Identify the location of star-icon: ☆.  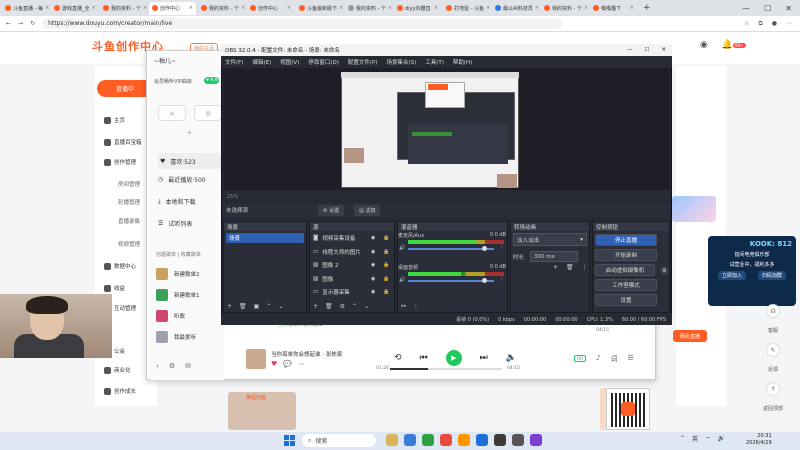
(746, 24).